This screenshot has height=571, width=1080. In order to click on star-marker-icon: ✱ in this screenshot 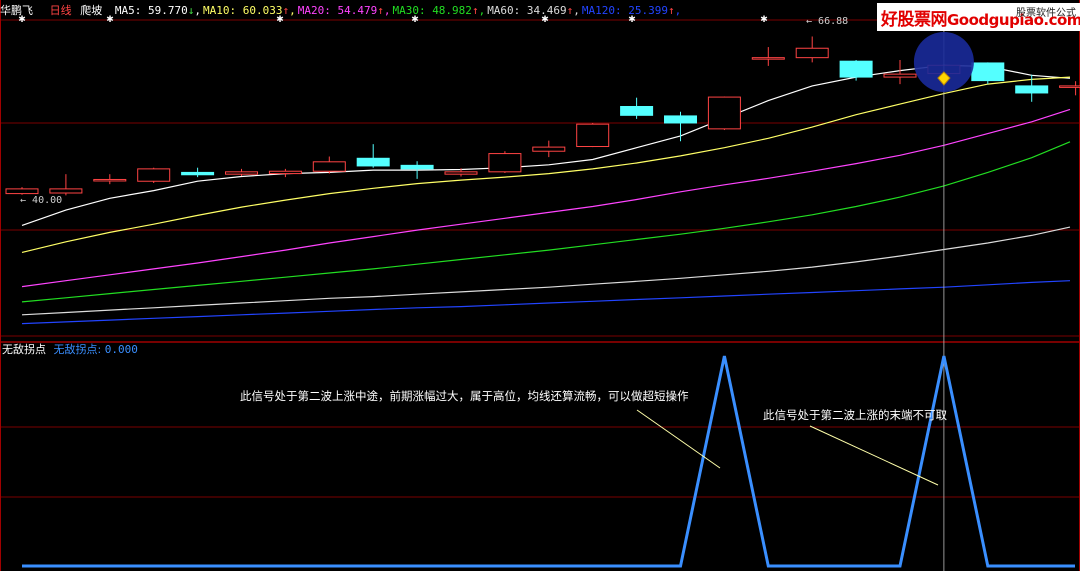, I will do `click(764, 20)`.